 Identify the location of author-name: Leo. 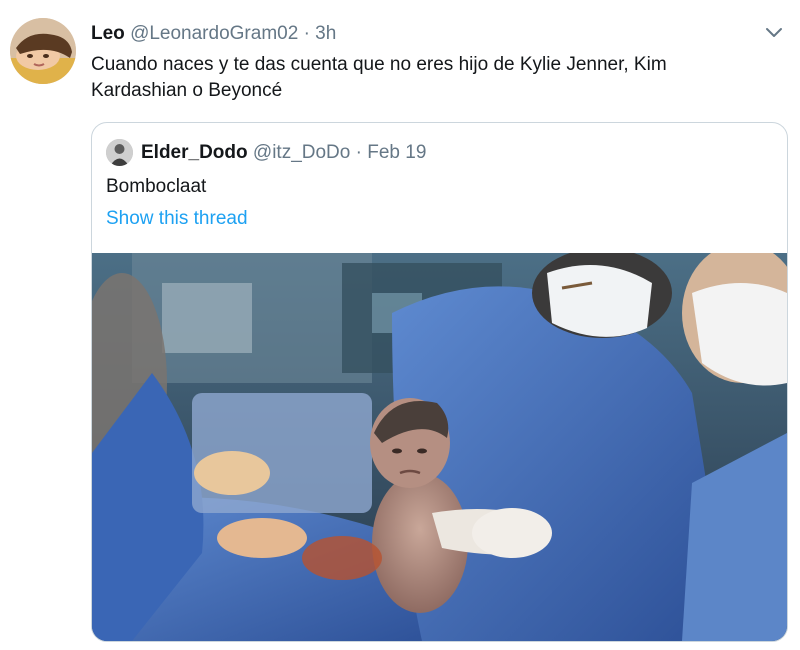
(108, 33).